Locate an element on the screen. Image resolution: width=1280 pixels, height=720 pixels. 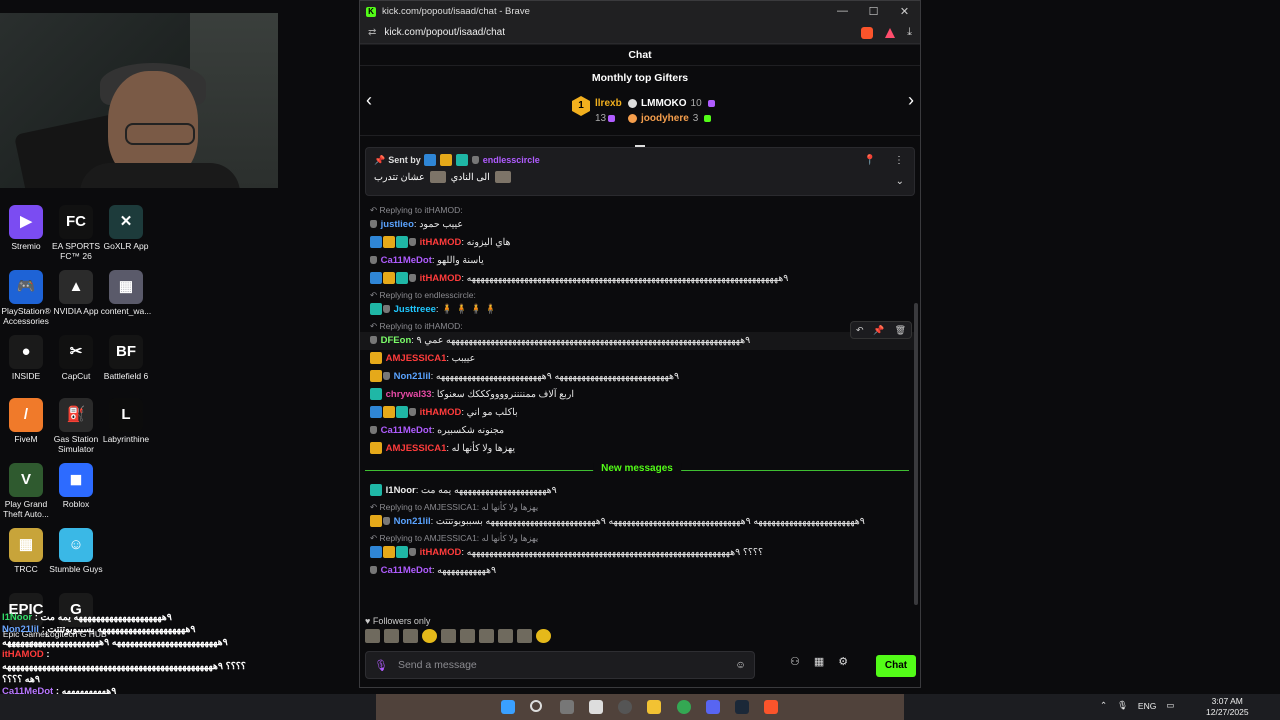
chat-username: Justtreee is located at coordinates (415, 309).